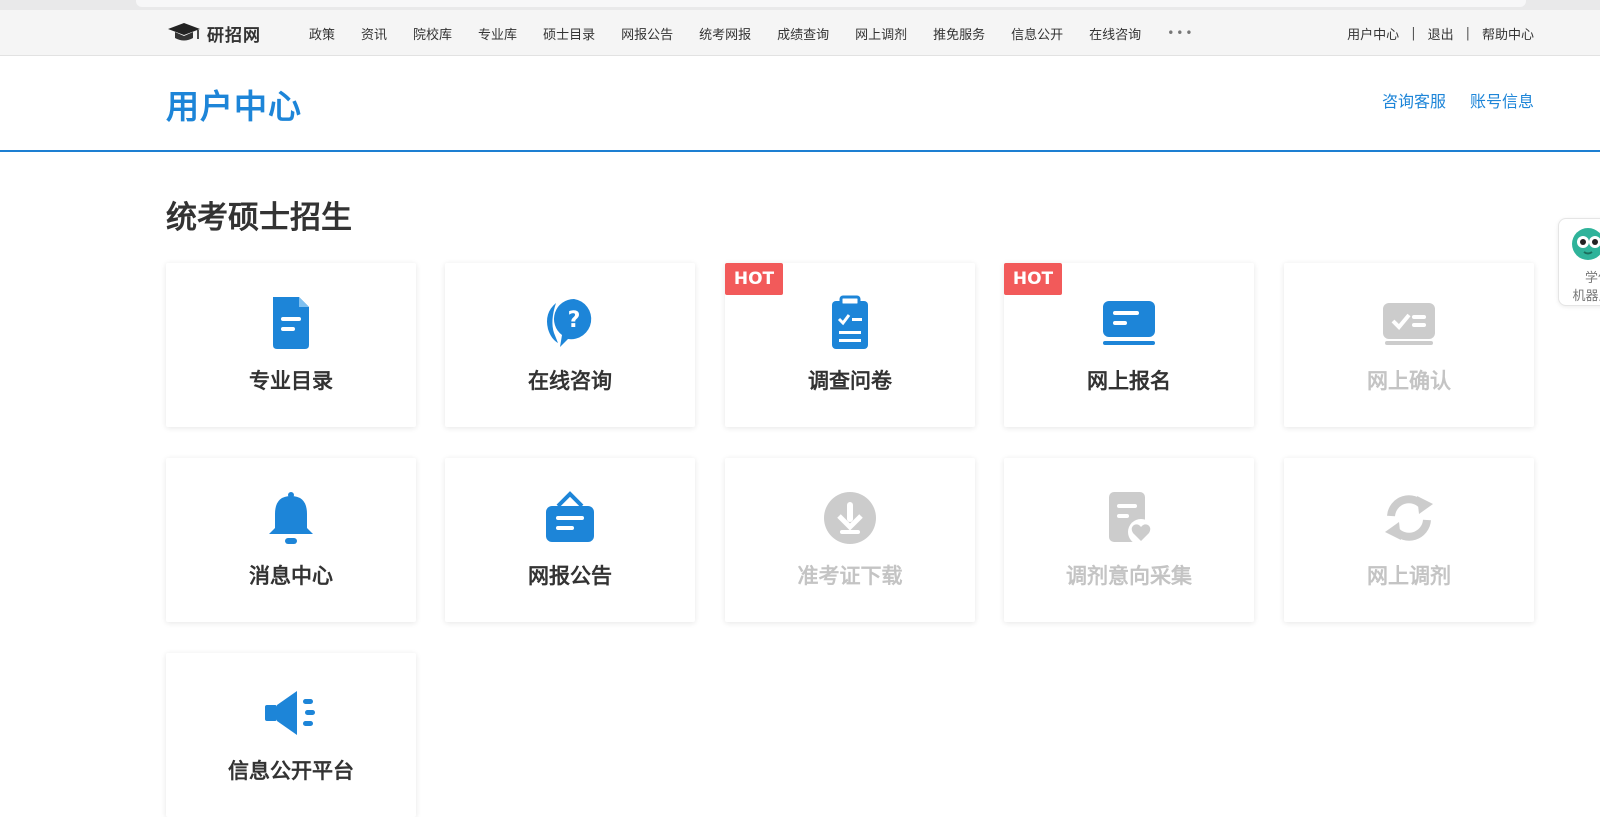  Describe the element at coordinates (1409, 518) in the screenshot. I see `refresh-icon` at that location.